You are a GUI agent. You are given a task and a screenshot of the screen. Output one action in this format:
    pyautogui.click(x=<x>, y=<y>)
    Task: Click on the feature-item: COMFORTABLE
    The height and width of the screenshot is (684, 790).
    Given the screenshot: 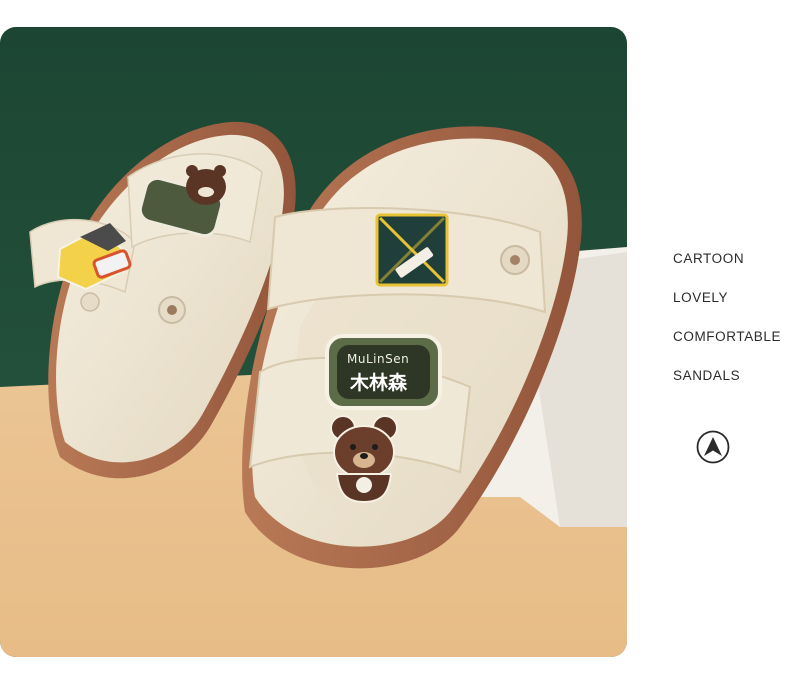 What is the action you would take?
    pyautogui.click(x=727, y=336)
    